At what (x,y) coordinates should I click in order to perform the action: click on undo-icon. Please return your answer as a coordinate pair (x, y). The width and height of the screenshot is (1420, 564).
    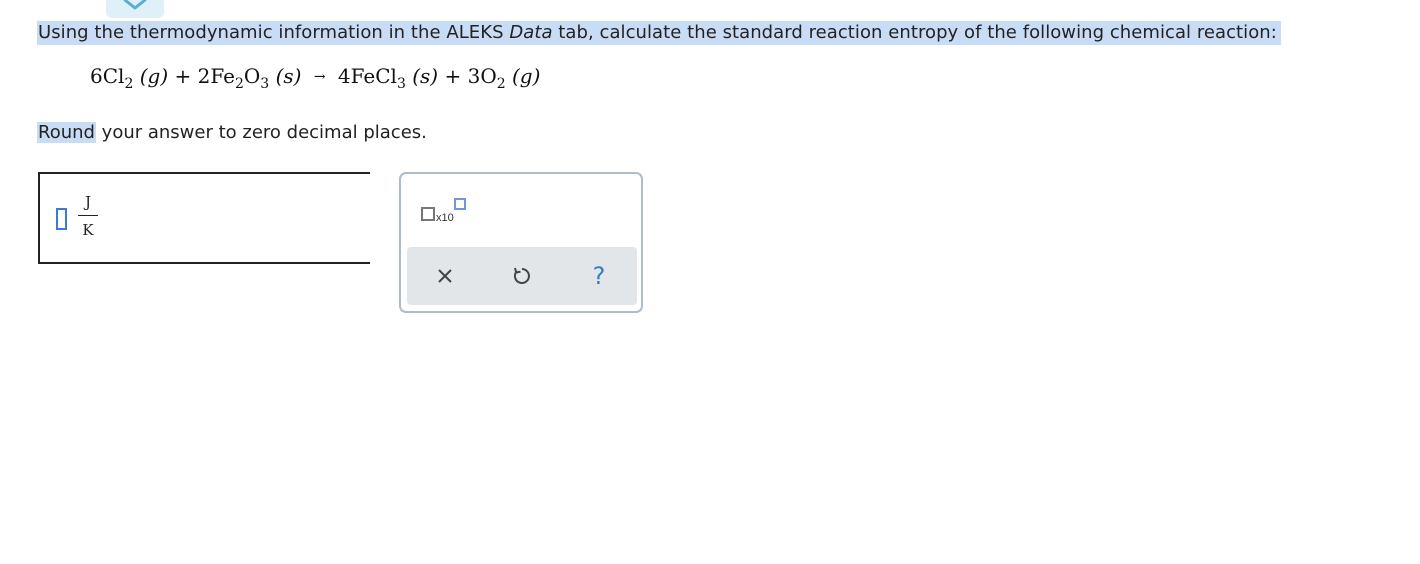
    Looking at the image, I should click on (521, 275).